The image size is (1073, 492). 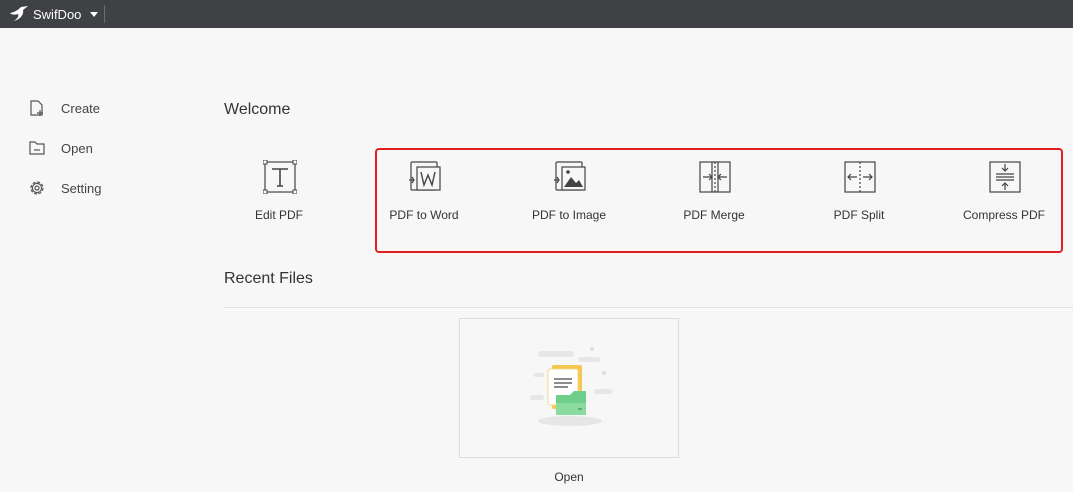 I want to click on recent-files-heading: Recent Files, so click(x=268, y=278).